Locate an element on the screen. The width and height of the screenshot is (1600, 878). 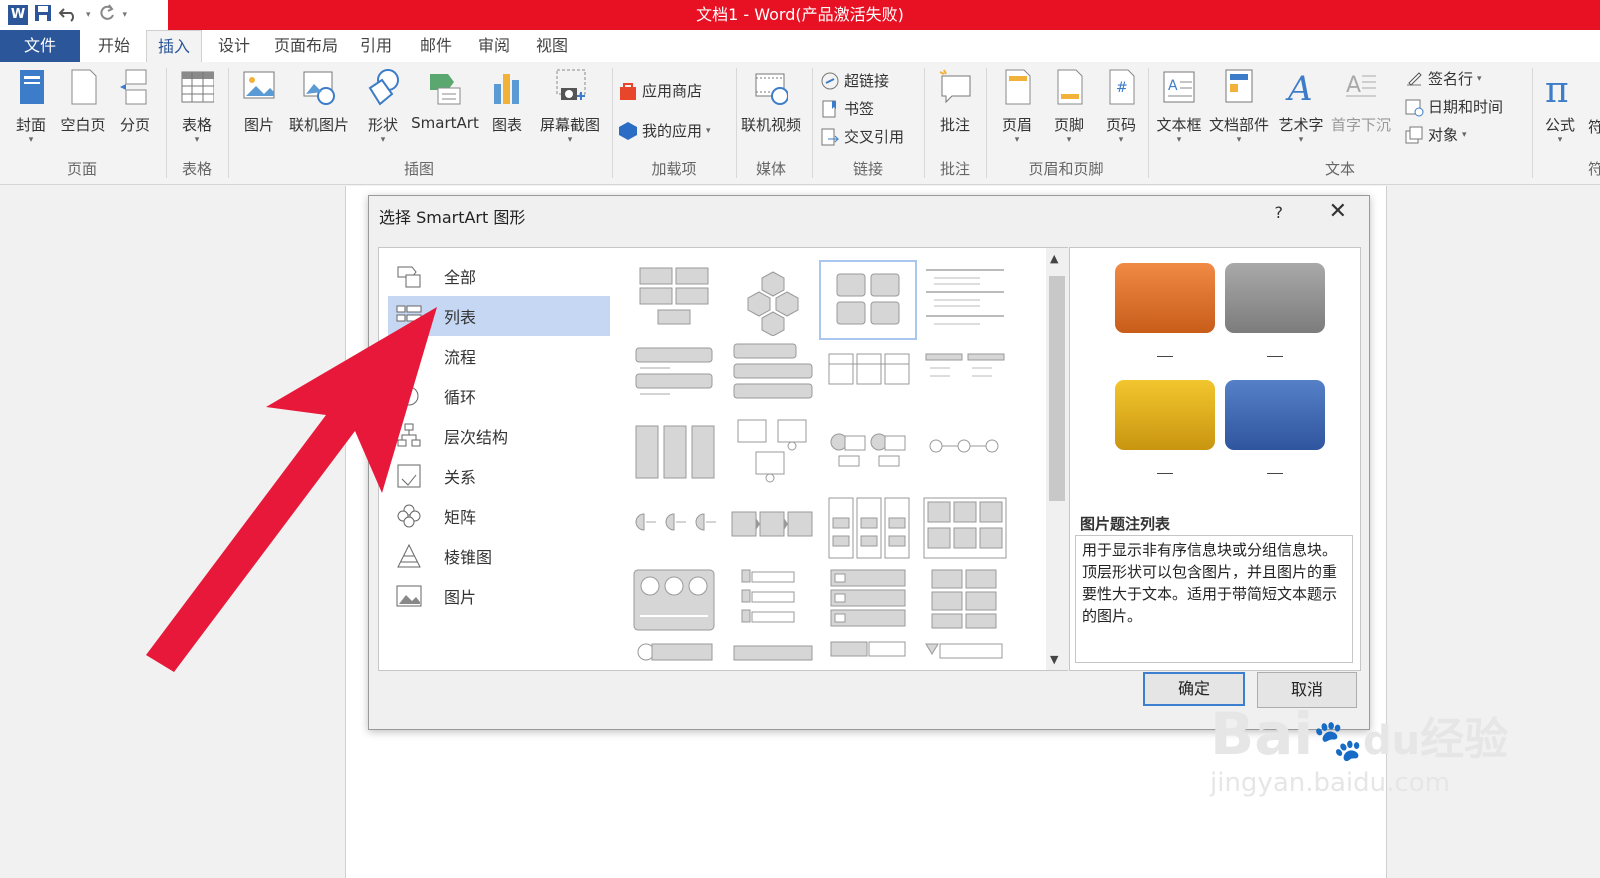
watermark-cn: 经验 is located at coordinates (1464, 739).